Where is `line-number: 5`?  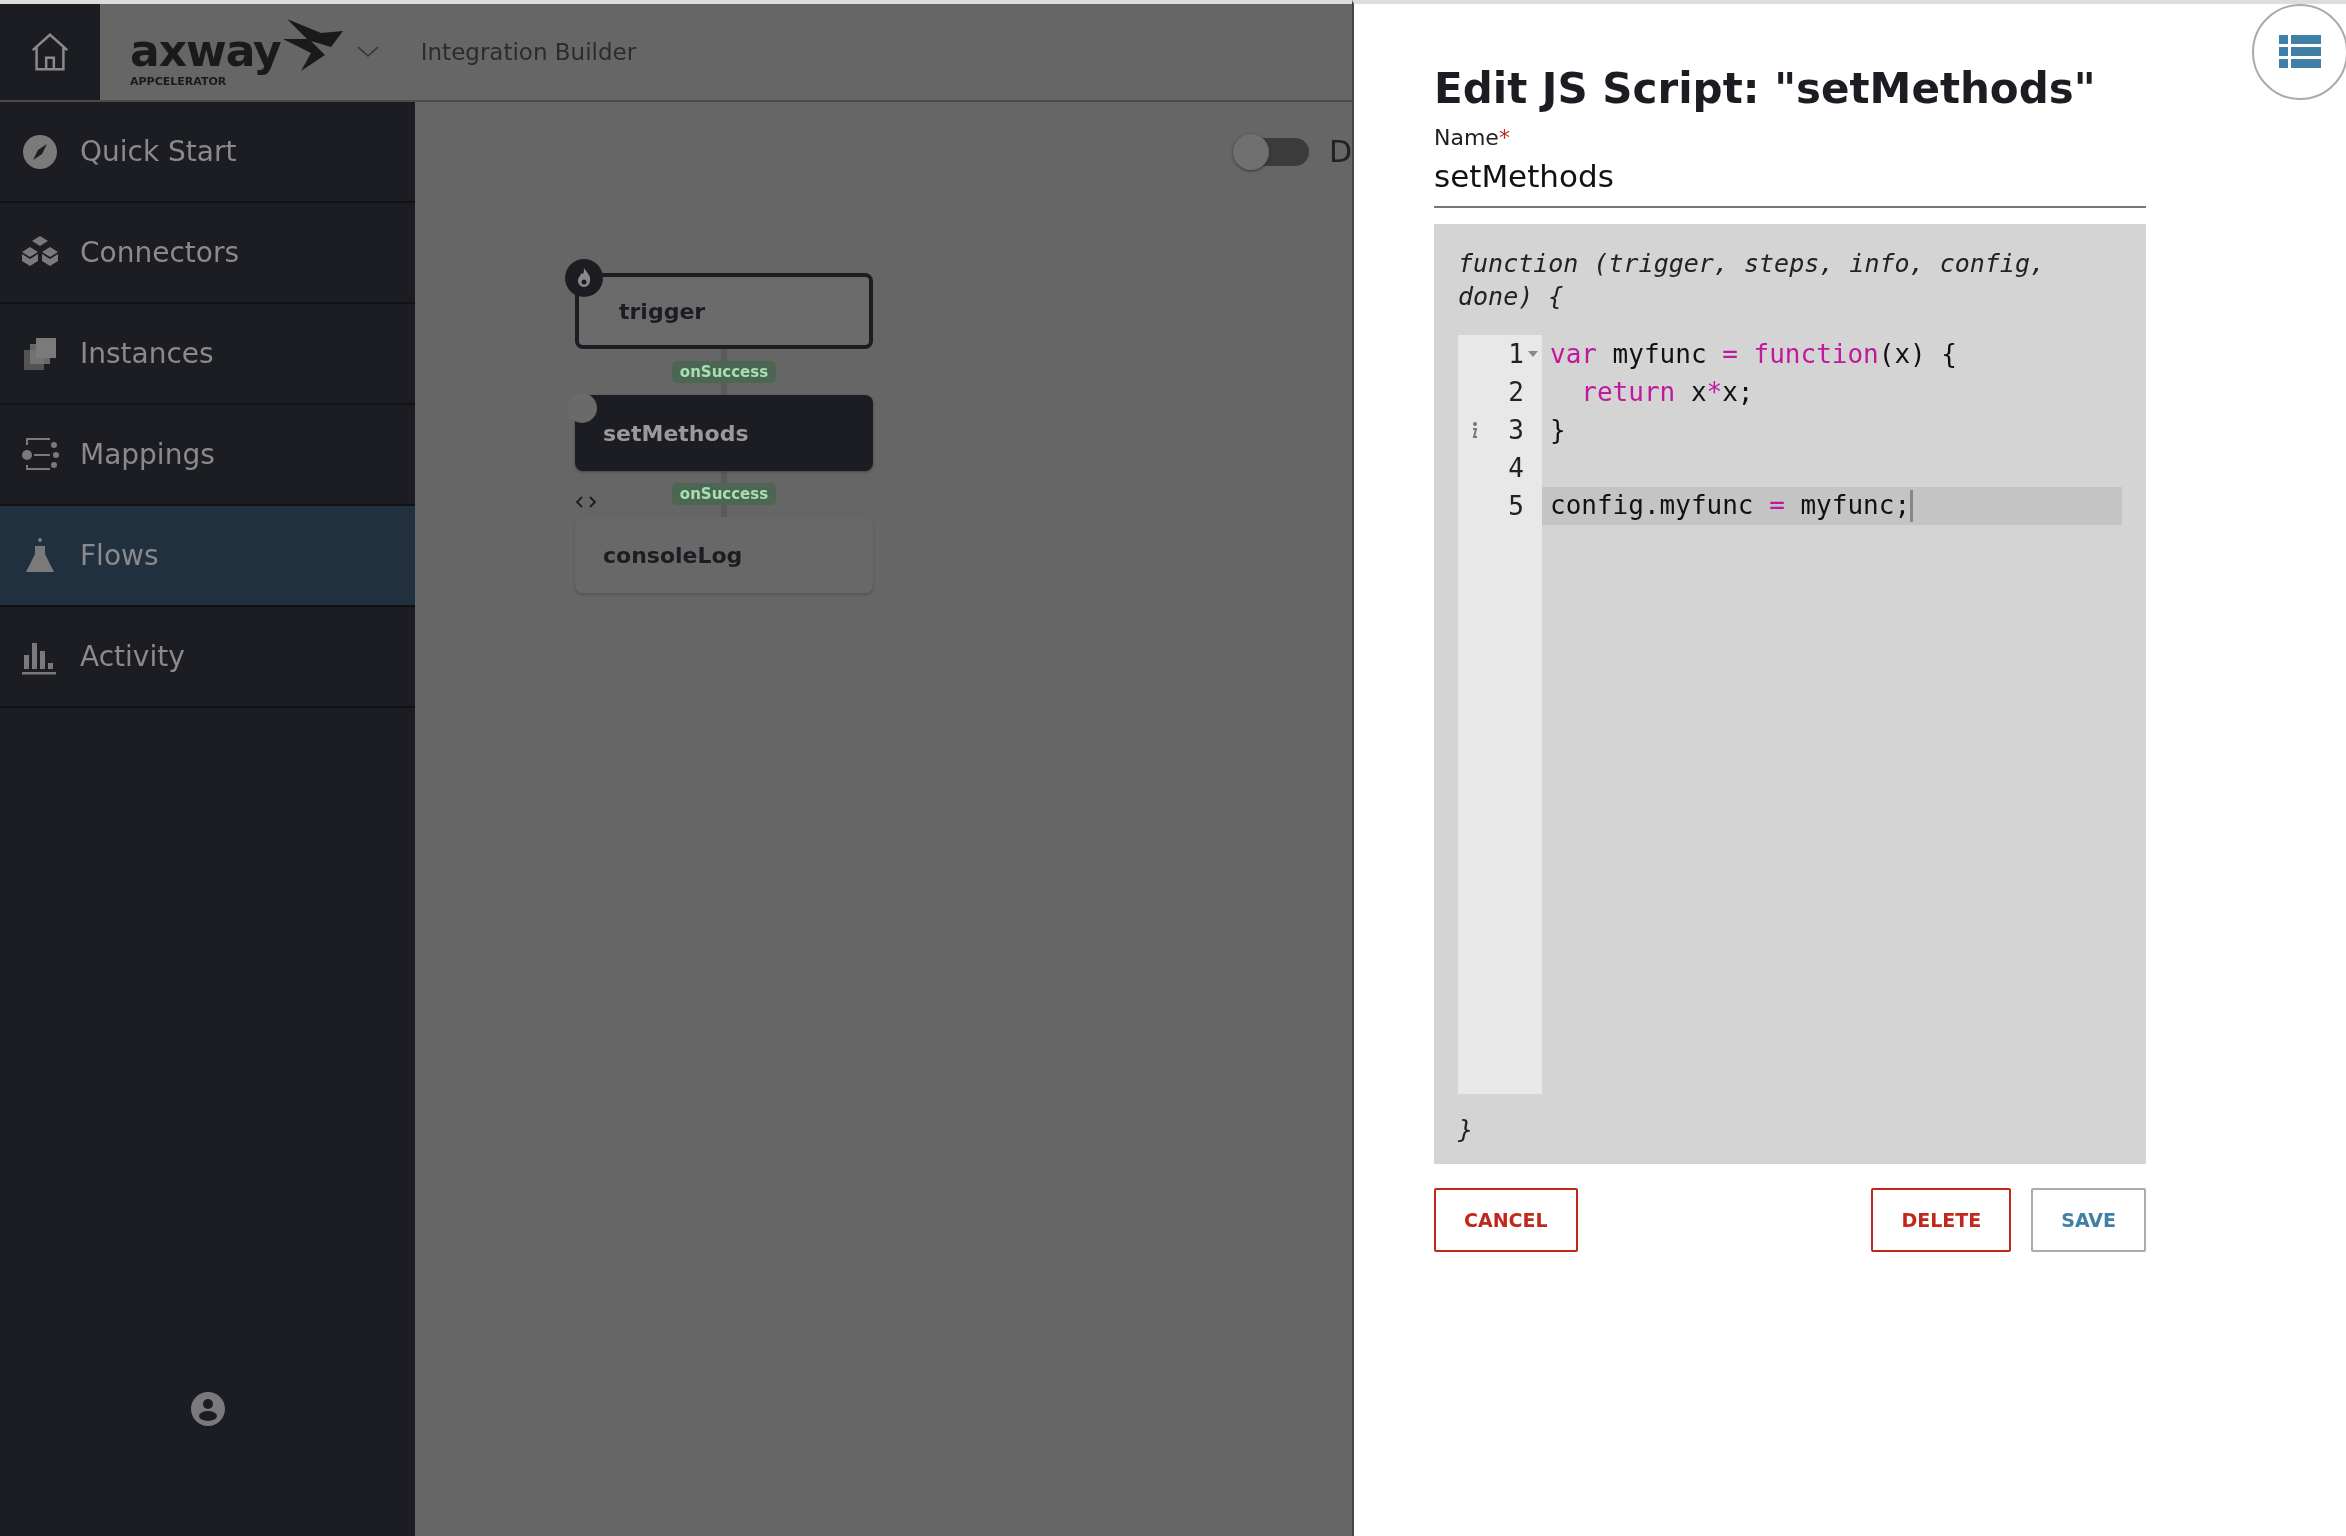 line-number: 5 is located at coordinates (1516, 506).